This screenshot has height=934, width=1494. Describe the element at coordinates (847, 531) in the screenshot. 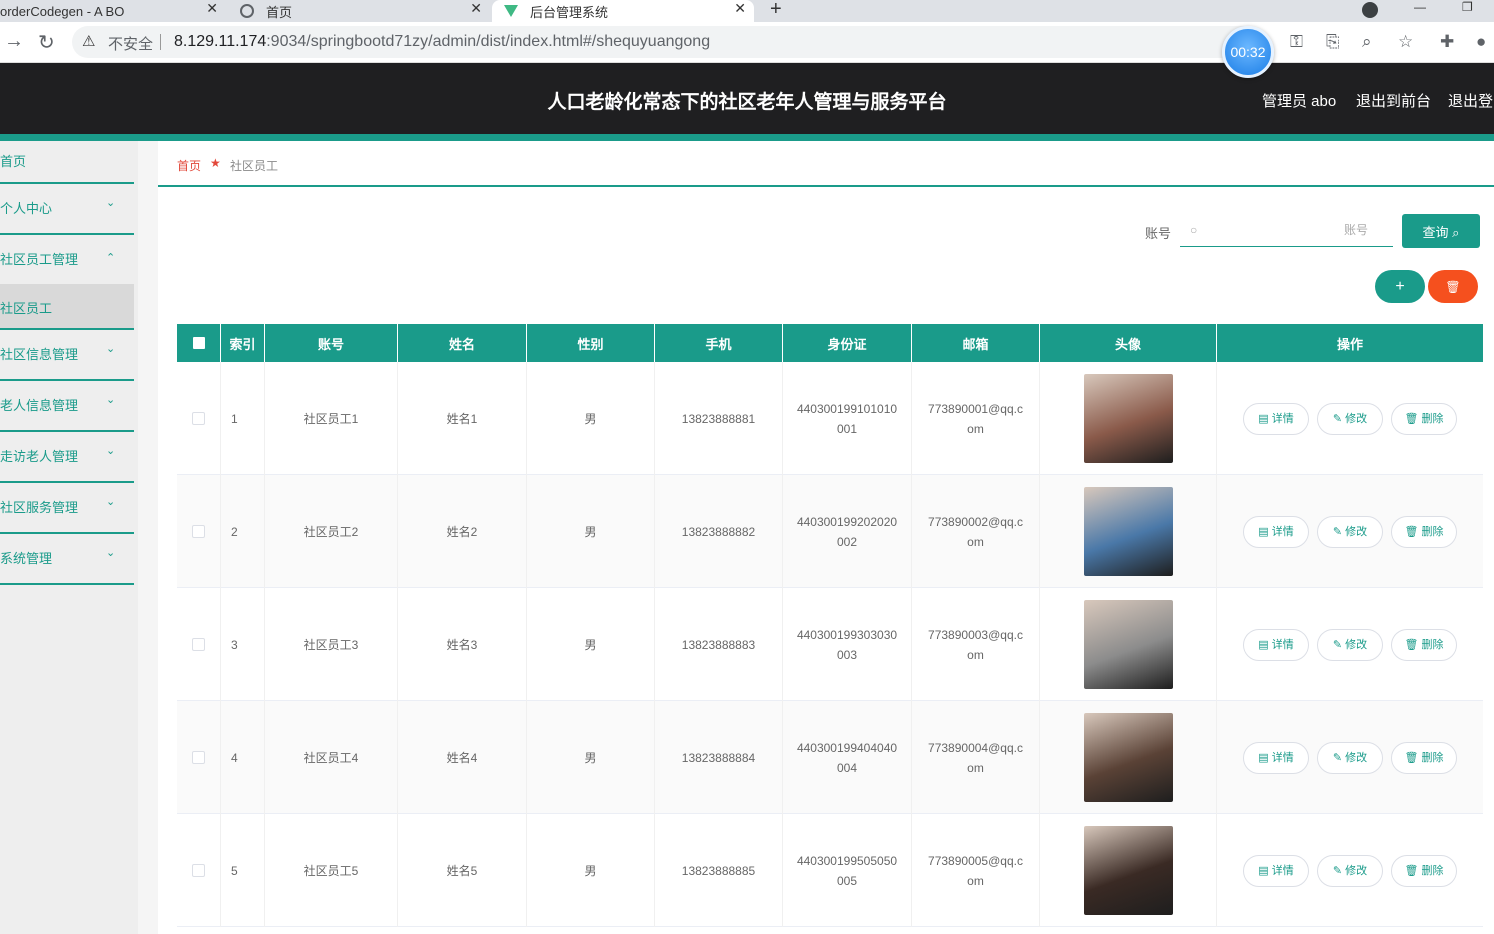

I see `id-card-cell: 440300199202020 002` at that location.